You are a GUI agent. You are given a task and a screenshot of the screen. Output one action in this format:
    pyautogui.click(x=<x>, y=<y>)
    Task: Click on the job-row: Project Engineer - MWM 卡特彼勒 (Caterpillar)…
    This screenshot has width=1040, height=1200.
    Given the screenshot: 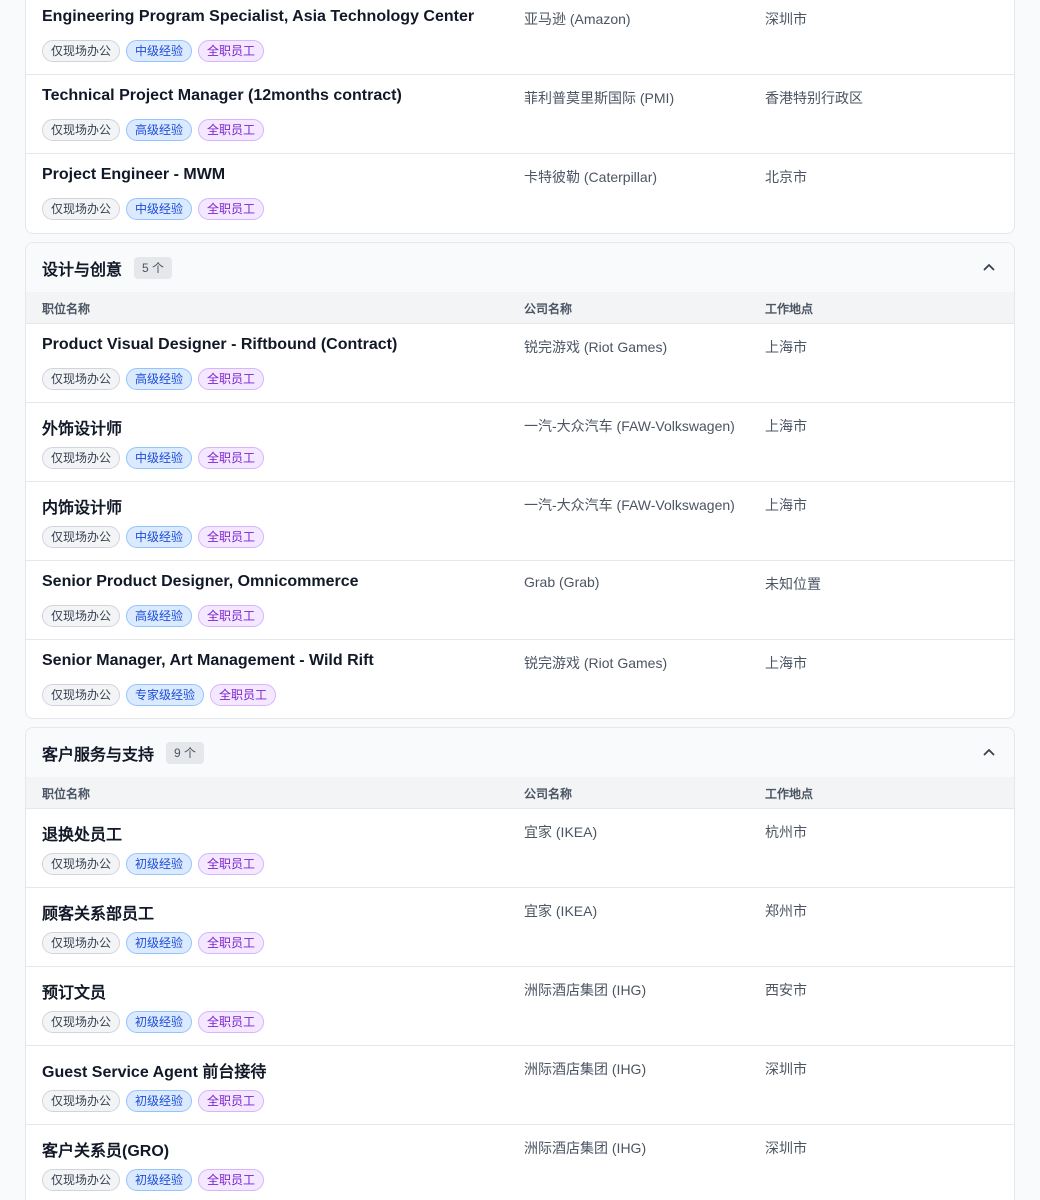 What is the action you would take?
    pyautogui.click(x=520, y=193)
    